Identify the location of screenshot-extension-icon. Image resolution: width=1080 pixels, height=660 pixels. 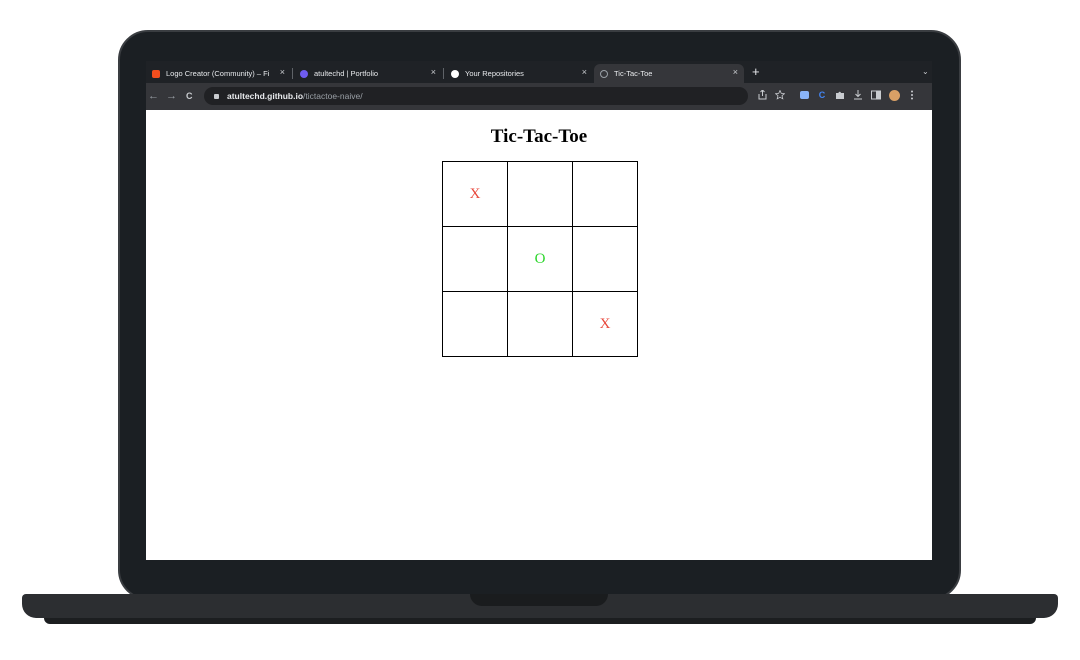
(804, 95).